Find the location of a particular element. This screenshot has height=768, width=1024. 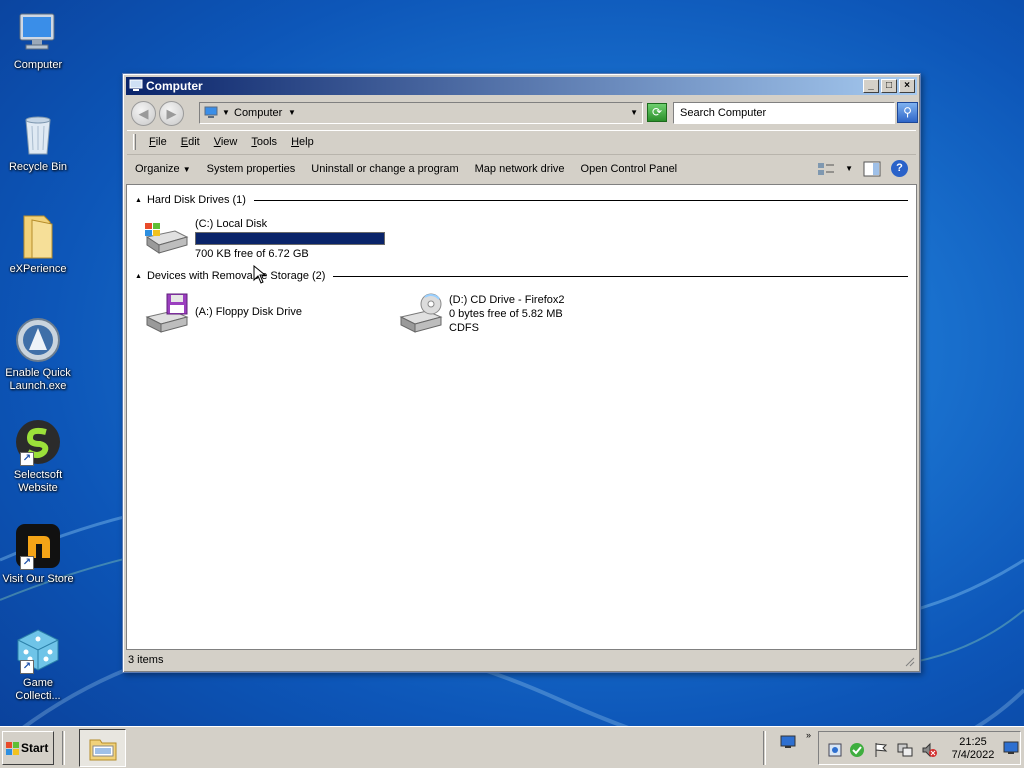

desktop-icon-recycle-bin: Recycle Bin is located at coordinates (38, 142).